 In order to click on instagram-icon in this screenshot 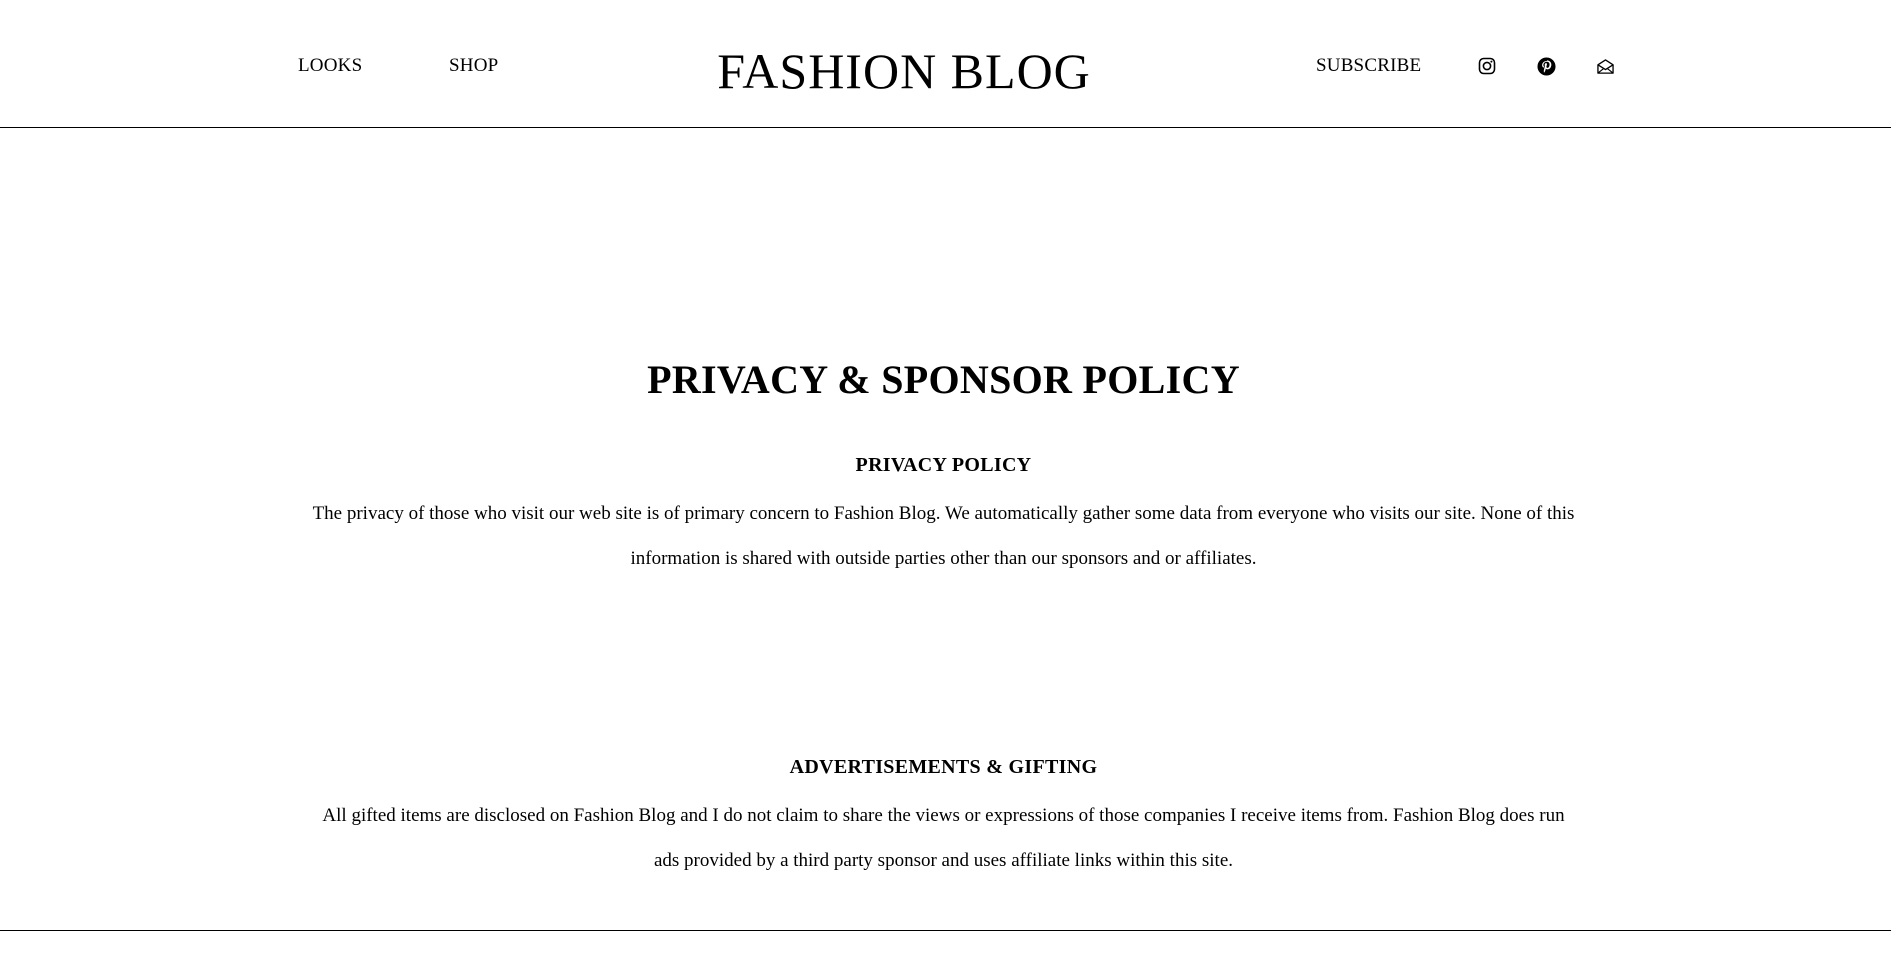, I will do `click(1487, 66)`.